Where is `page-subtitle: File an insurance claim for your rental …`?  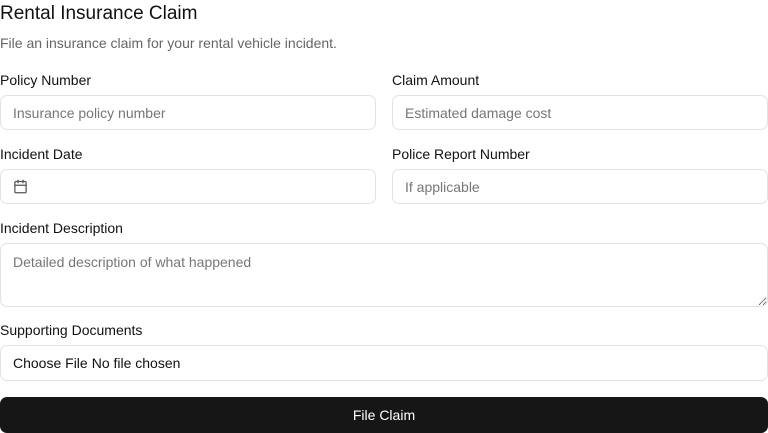
page-subtitle: File an insurance claim for your rental … is located at coordinates (168, 43).